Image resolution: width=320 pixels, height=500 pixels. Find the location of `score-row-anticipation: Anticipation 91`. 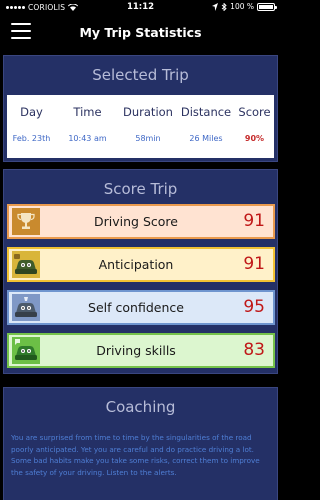

score-row-anticipation: Anticipation 91 is located at coordinates (141, 264).